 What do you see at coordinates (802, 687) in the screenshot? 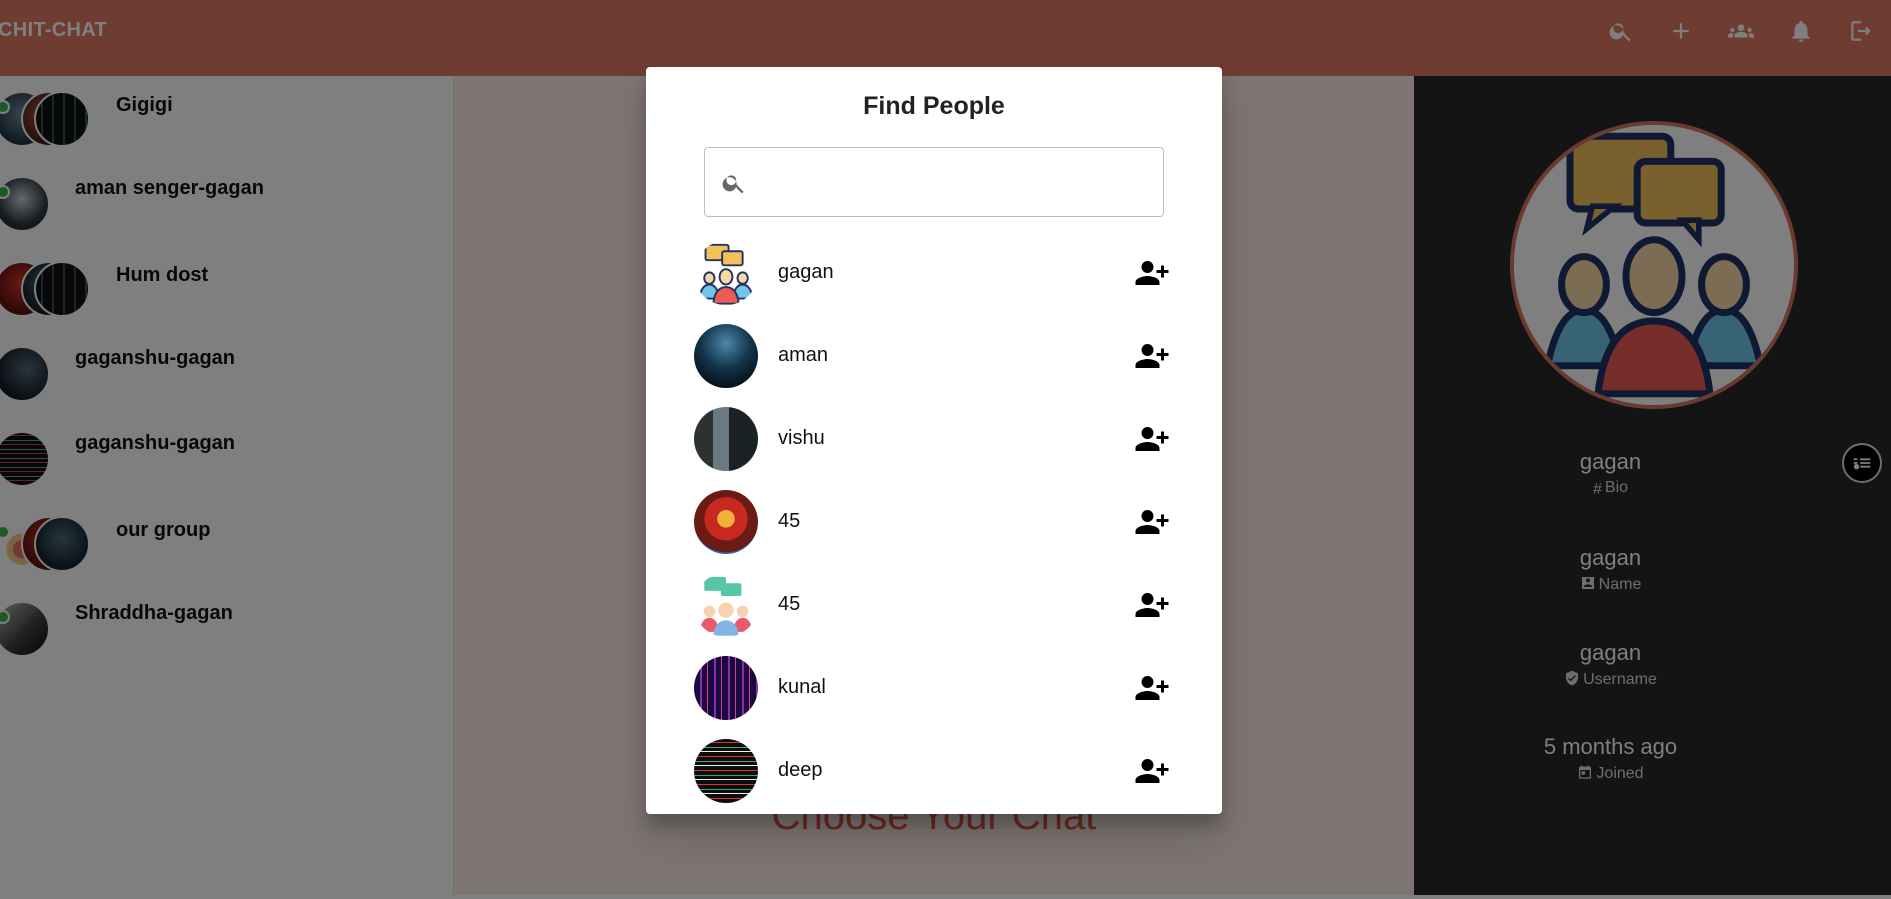
I see `person-name: kunal` at bounding box center [802, 687].